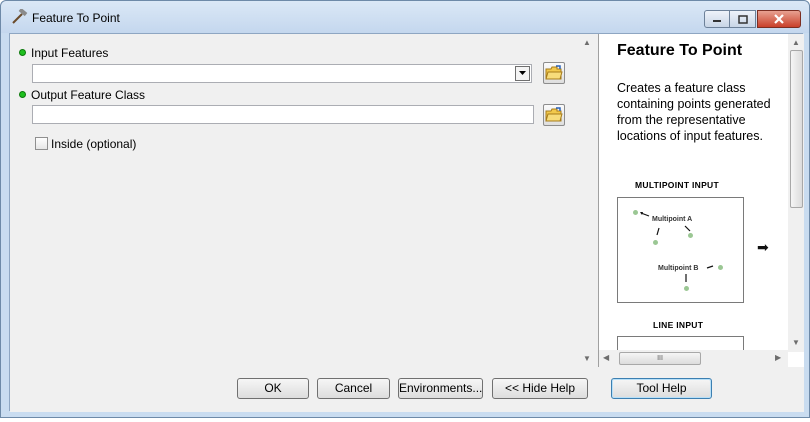 The height and width of the screenshot is (422, 810). Describe the element at coordinates (677, 185) in the screenshot. I see `multipoint-input-heading: MULTIPOINT INPUT` at that location.